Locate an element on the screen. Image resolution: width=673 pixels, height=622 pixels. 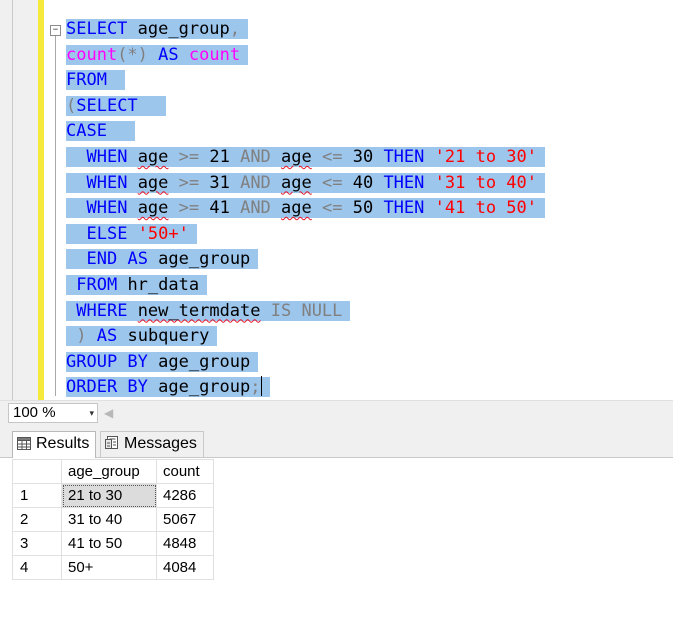
selection-highlight: WHERE new_termdate IS NULL is located at coordinates (208, 310).